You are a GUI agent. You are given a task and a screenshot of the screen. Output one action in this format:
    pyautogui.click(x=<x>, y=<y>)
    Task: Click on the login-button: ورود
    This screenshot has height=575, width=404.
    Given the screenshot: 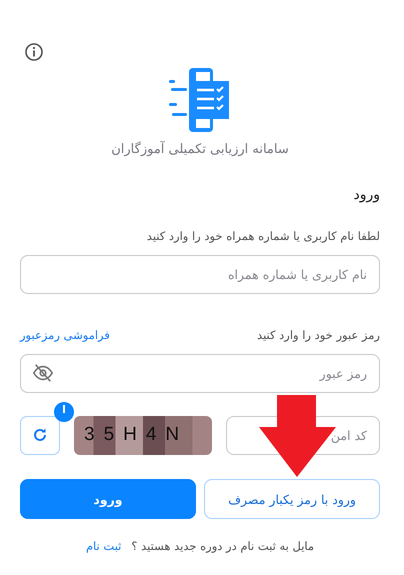 What is the action you would take?
    pyautogui.click(x=108, y=499)
    